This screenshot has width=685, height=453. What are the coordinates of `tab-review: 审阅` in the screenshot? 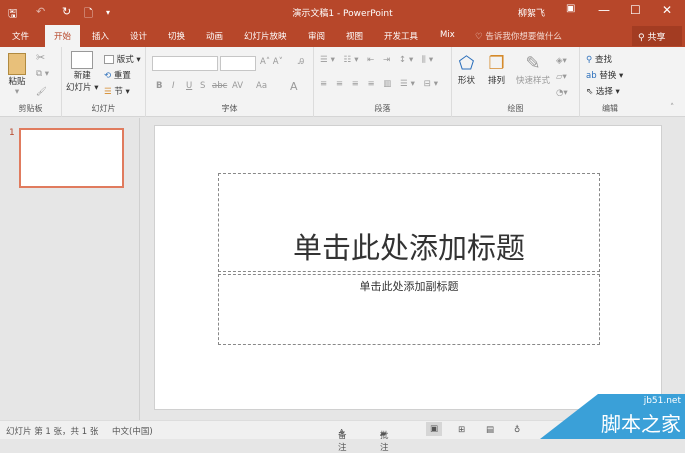 It's located at (316, 36).